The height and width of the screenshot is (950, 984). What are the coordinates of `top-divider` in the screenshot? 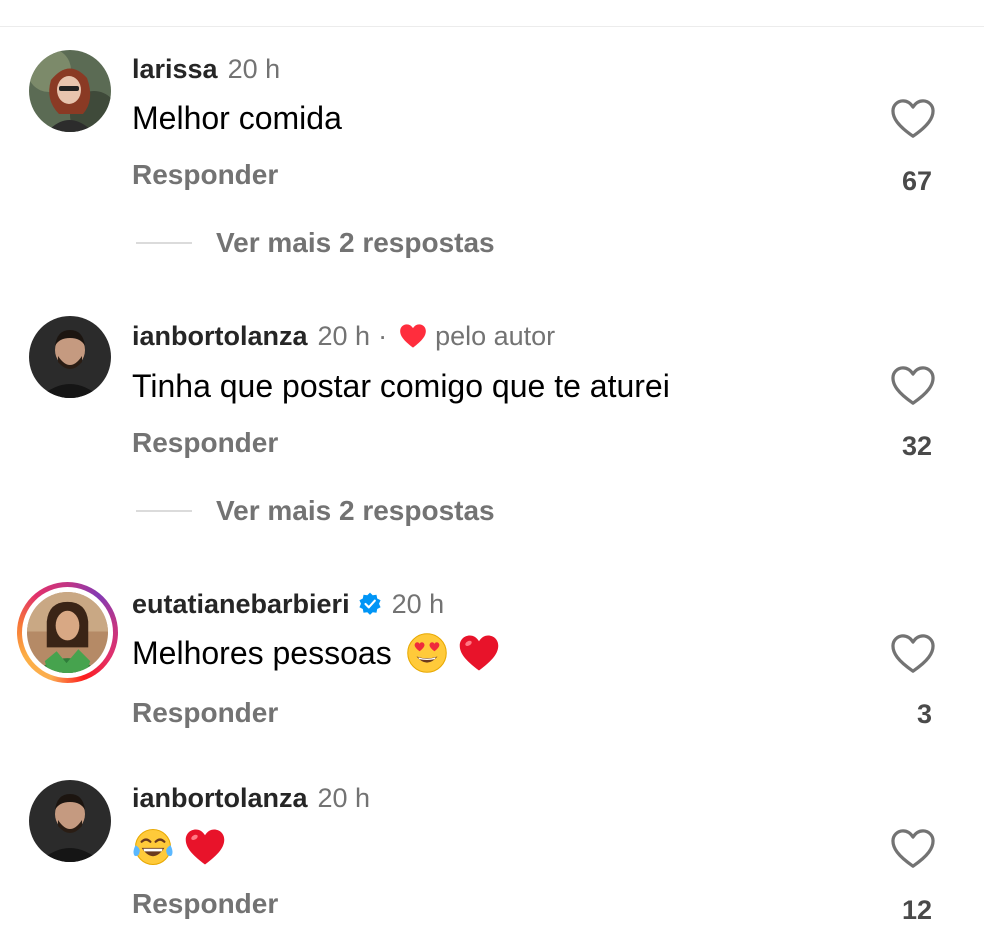 It's located at (492, 26).